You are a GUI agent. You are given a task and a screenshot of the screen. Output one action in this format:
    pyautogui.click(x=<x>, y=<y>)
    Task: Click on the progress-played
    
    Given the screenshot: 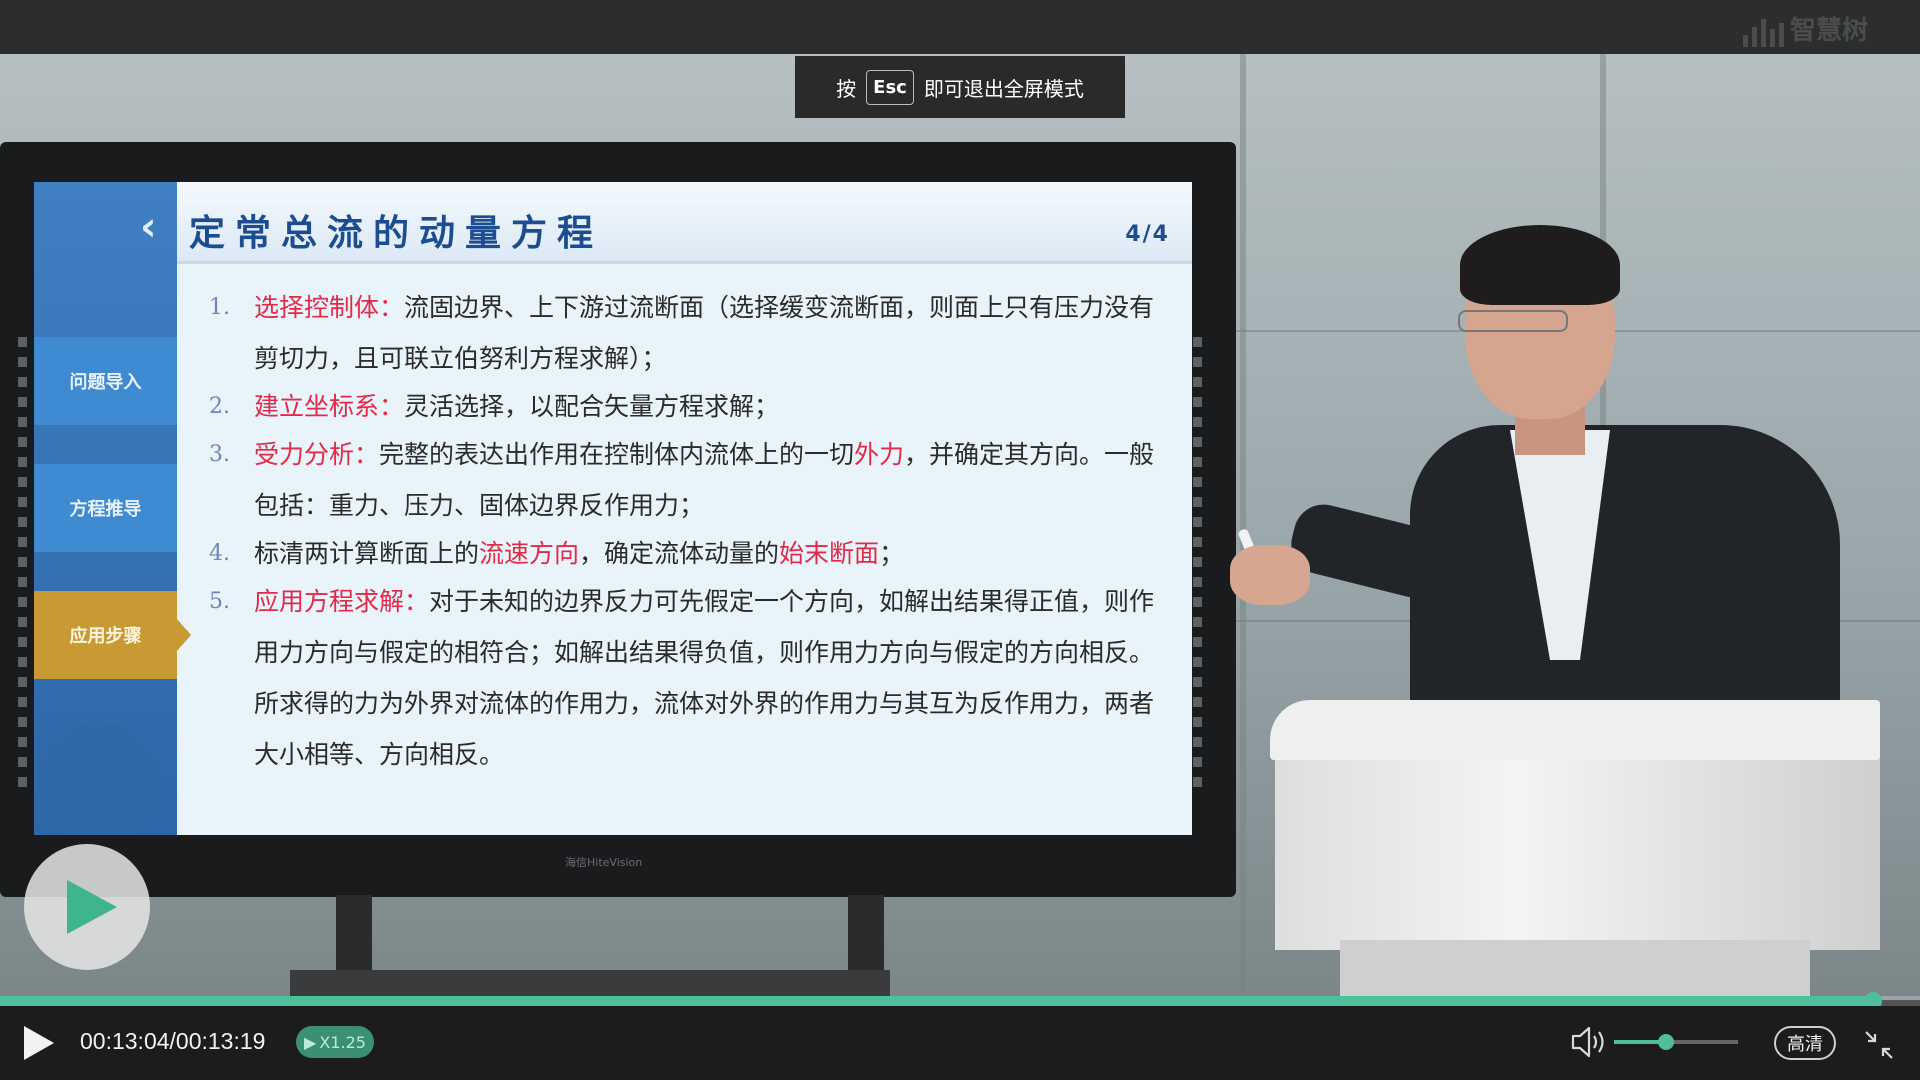 What is the action you would take?
    pyautogui.click(x=937, y=1001)
    